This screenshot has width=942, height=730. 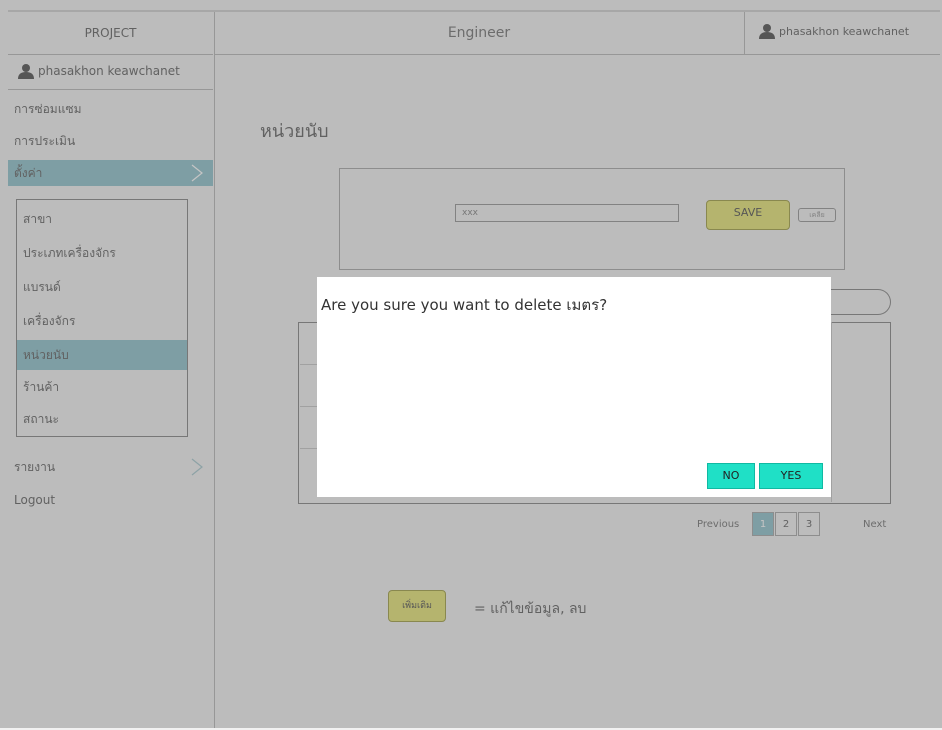 What do you see at coordinates (791, 476) in the screenshot?
I see `yes-button: YES` at bounding box center [791, 476].